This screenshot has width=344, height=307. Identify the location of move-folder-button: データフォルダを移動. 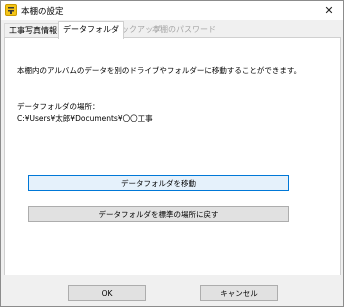
(158, 183).